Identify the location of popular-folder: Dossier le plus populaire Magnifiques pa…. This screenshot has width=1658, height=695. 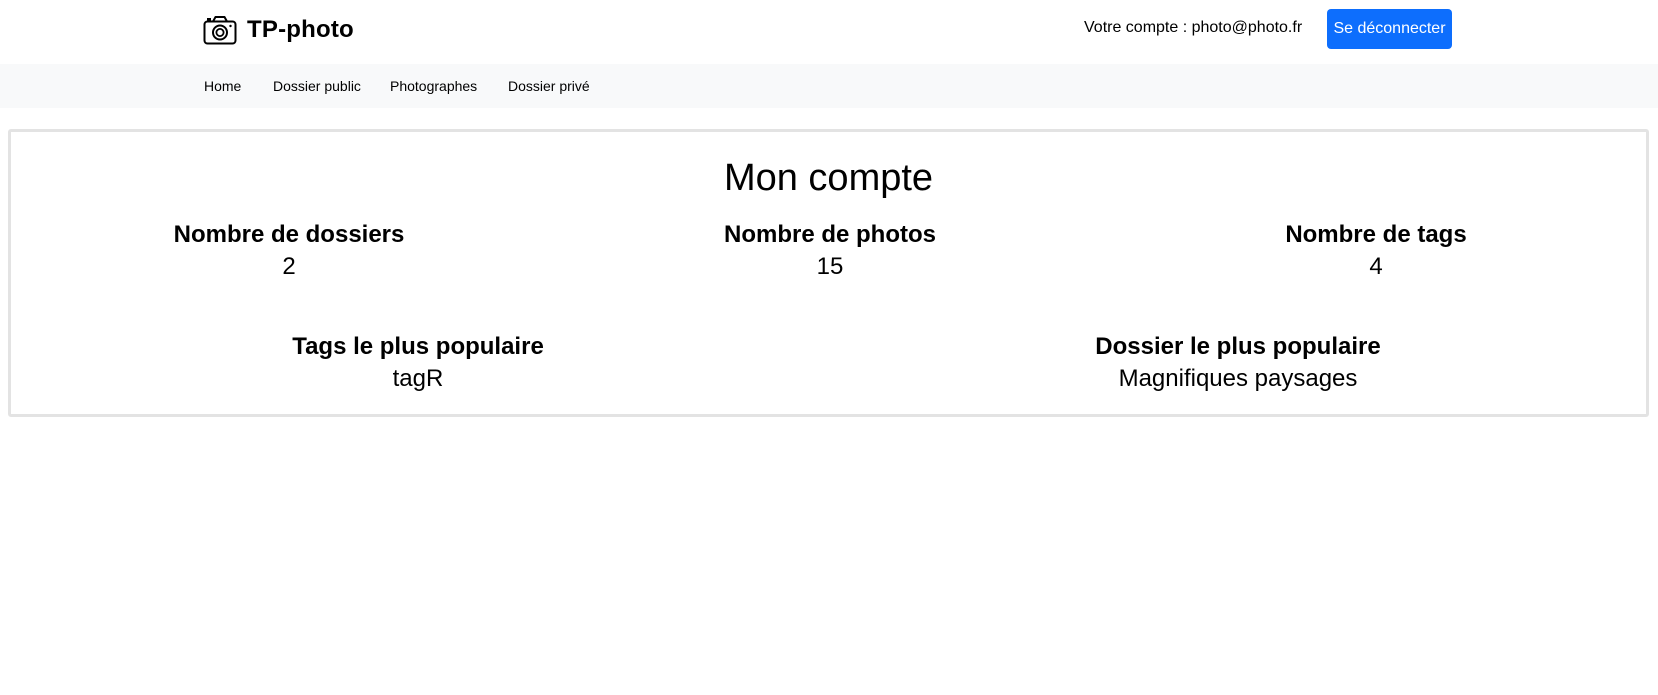
(1238, 364).